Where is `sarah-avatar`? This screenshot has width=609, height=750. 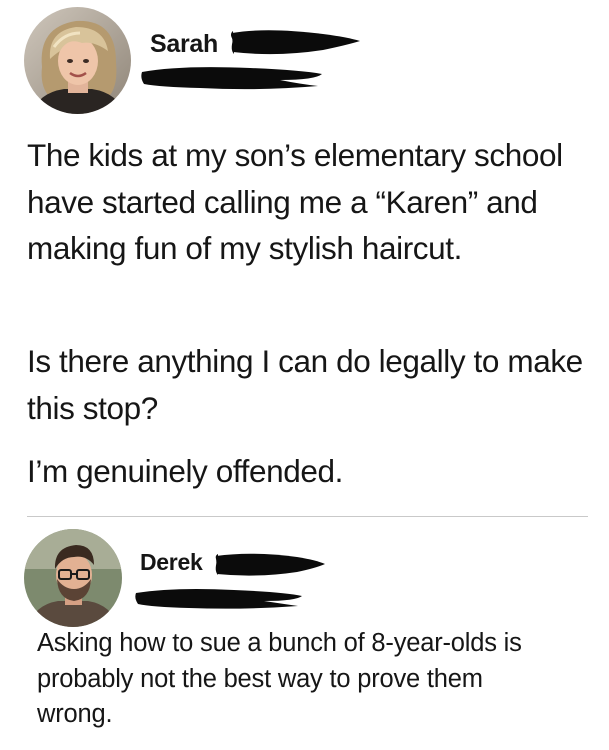
sarah-avatar is located at coordinates (77, 60).